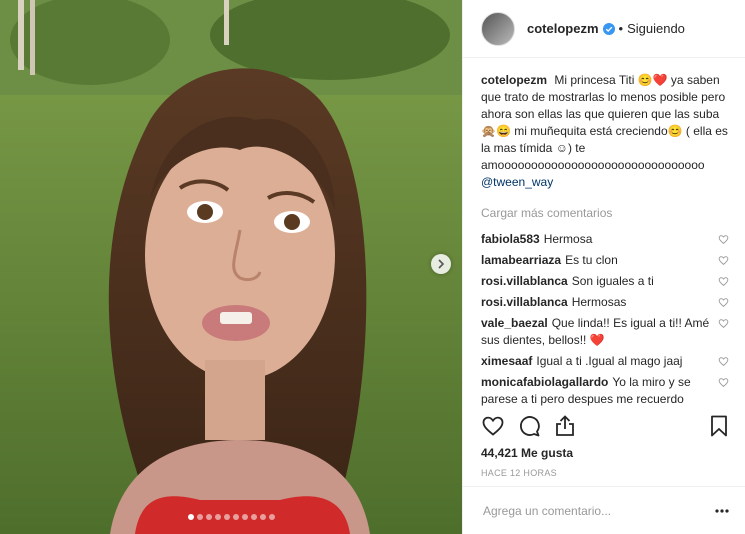 The width and height of the screenshot is (745, 534). Describe the element at coordinates (527, 453) in the screenshot. I see `likes-count: 44,421 Me gusta` at that location.